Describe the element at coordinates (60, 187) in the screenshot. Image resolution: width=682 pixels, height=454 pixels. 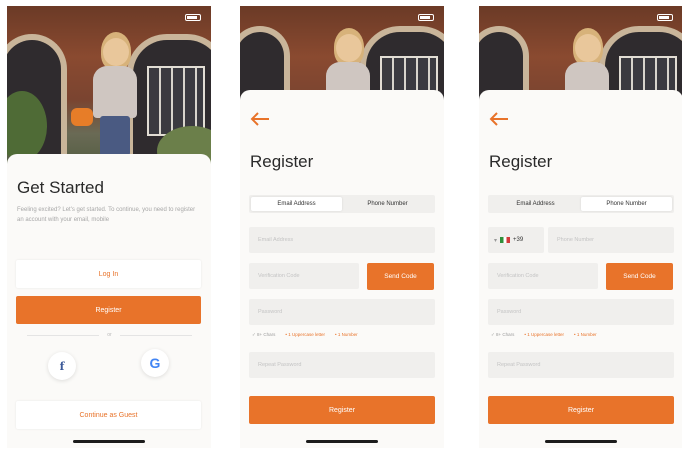
I see `page-title: Get Started` at that location.